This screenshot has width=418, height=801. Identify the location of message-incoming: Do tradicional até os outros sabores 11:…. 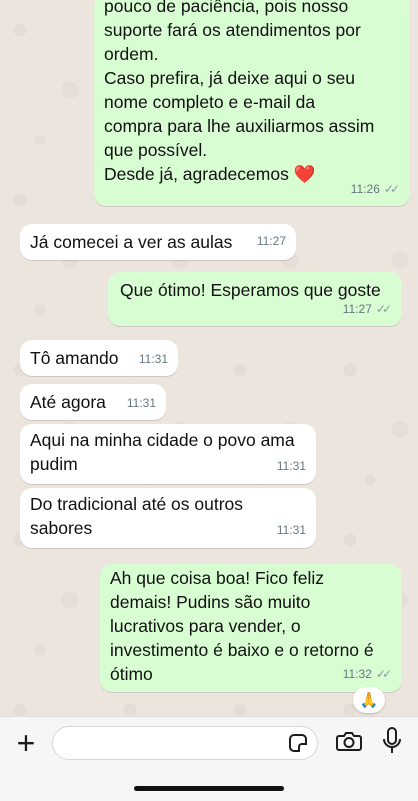
(168, 518).